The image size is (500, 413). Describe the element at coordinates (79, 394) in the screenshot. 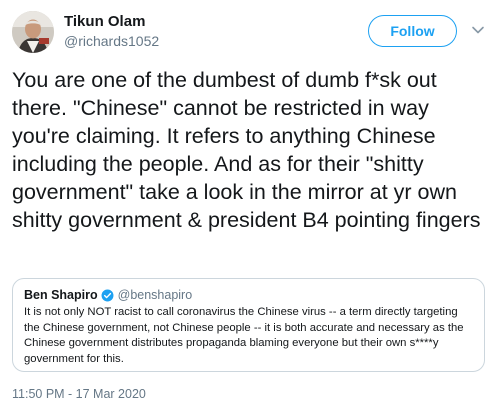

I see `tweet-timestamp: 11:50 PM - 17 Mar 2020` at that location.